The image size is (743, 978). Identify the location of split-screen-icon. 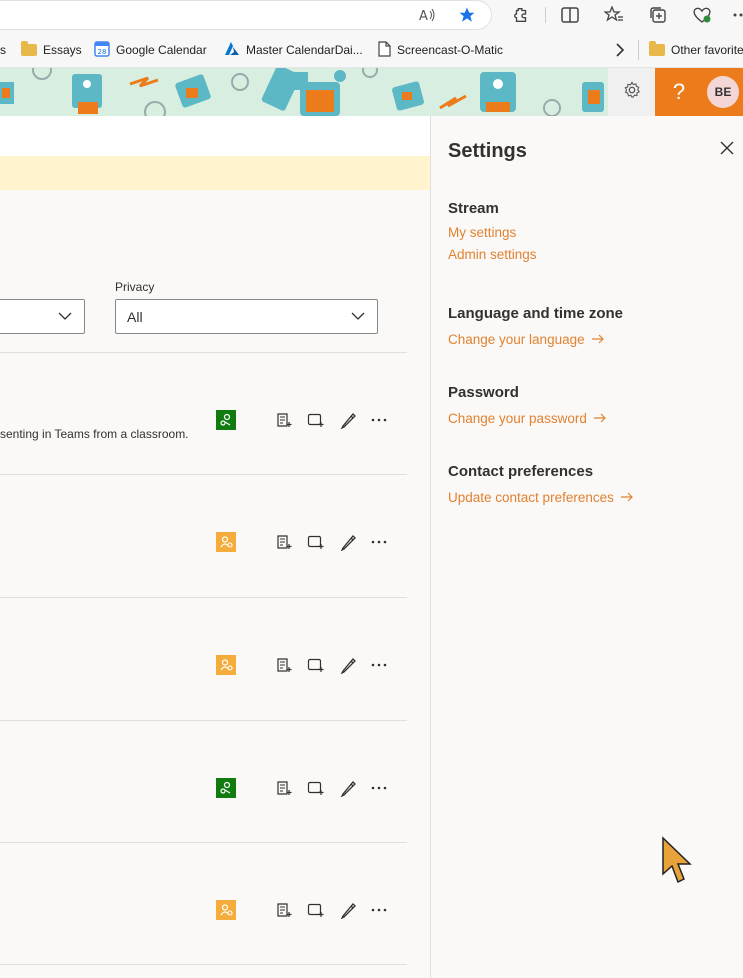
(570, 15).